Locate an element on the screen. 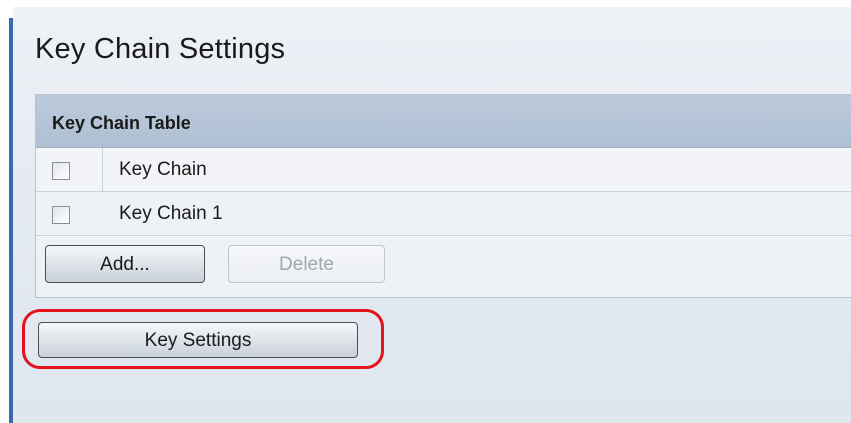 The width and height of the screenshot is (851, 423). key-settings-highlight: Key Settings is located at coordinates (203, 339).